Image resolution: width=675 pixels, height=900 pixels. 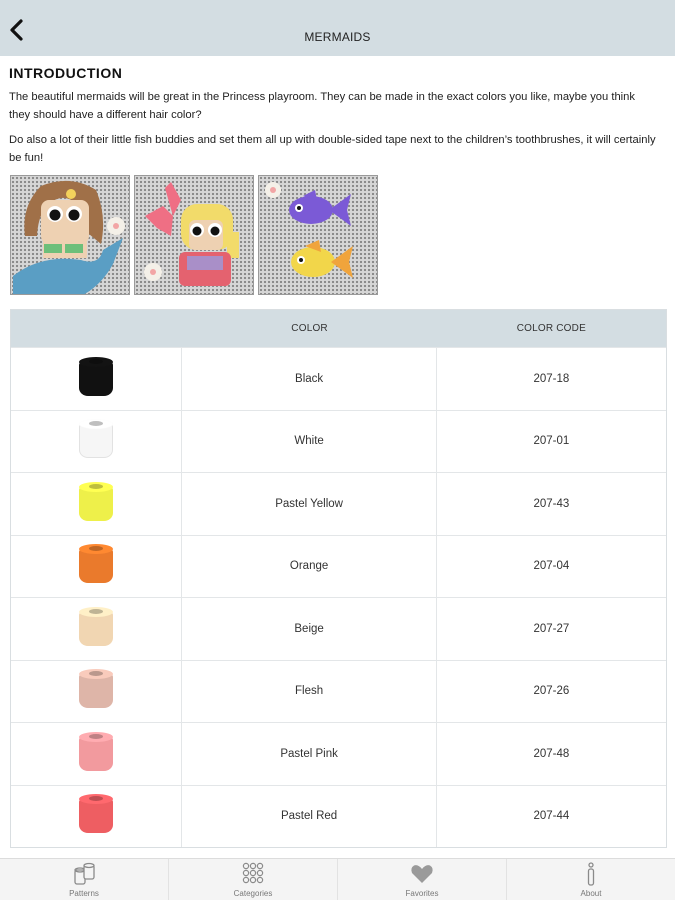 What do you see at coordinates (551, 441) in the screenshot?
I see `color-code: 207-01` at bounding box center [551, 441].